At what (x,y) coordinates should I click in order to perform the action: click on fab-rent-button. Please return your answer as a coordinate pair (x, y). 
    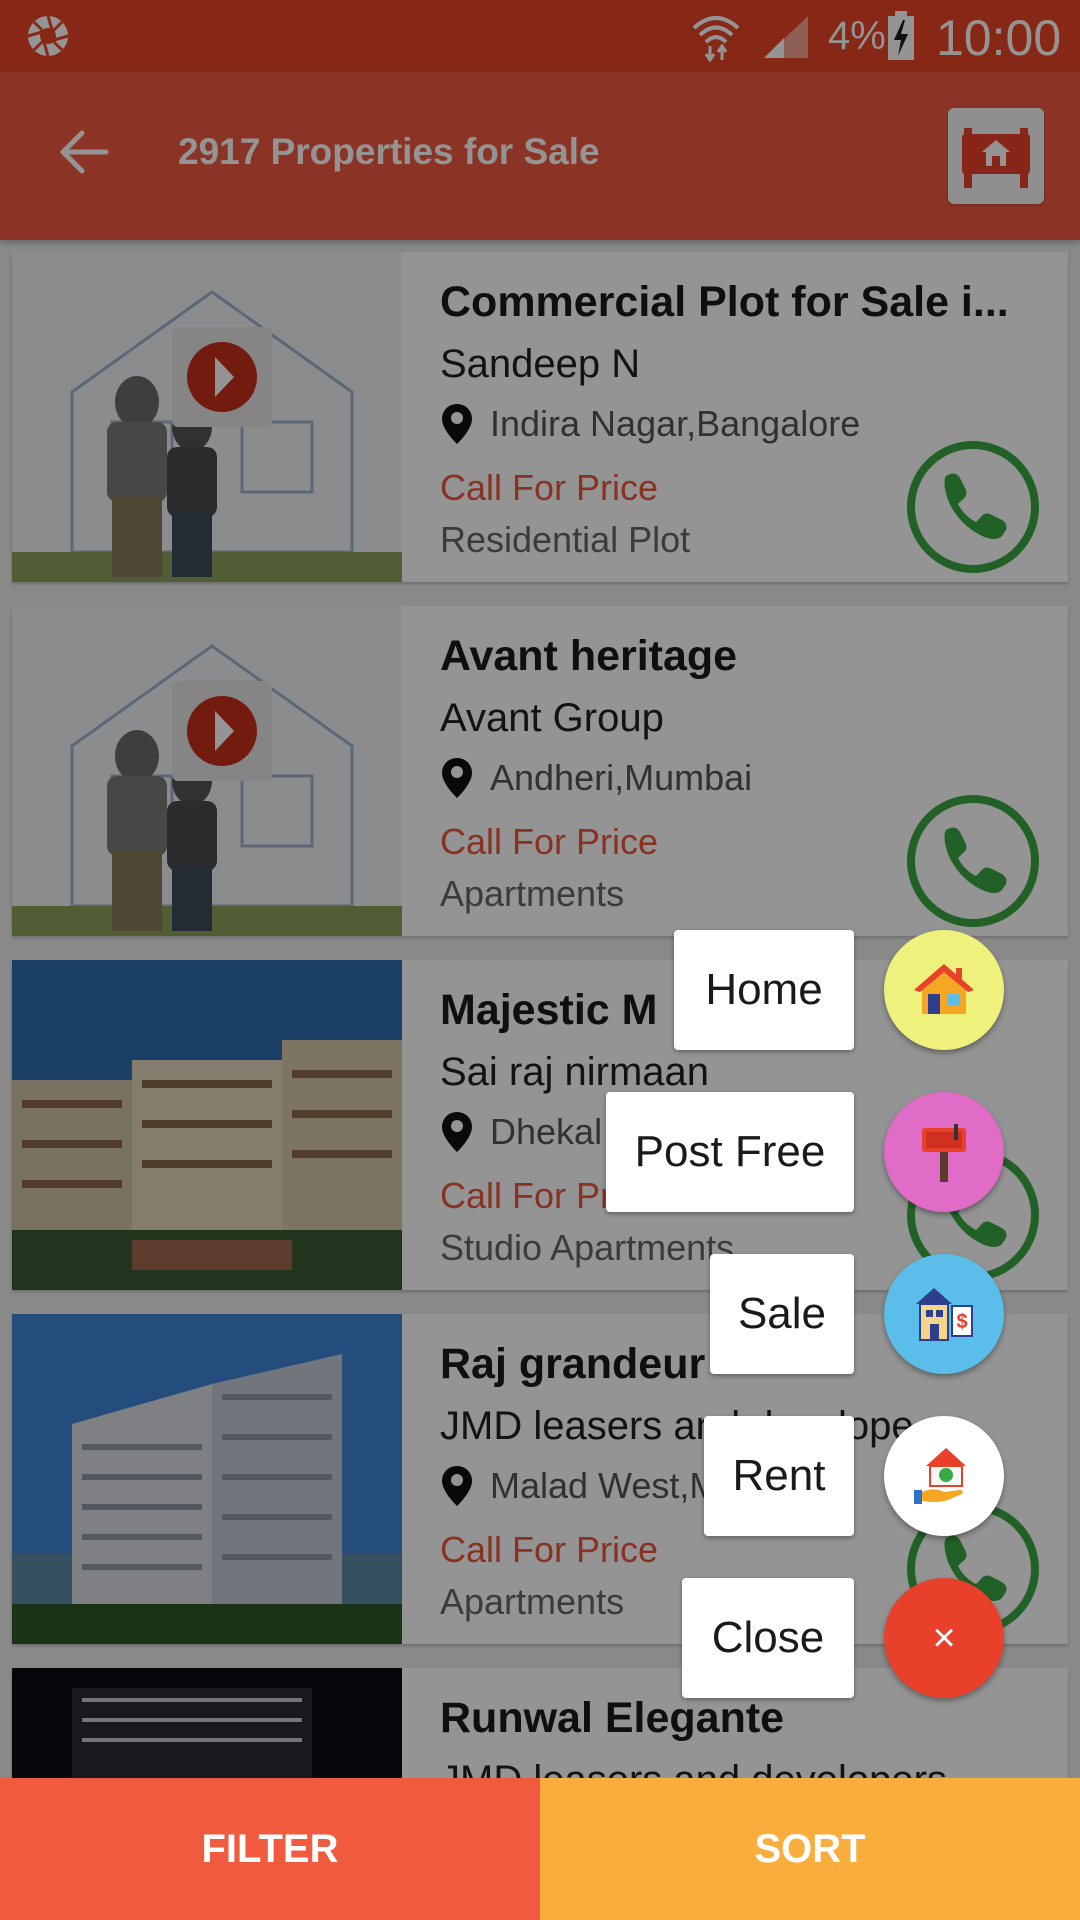
    Looking at the image, I should click on (944, 1476).